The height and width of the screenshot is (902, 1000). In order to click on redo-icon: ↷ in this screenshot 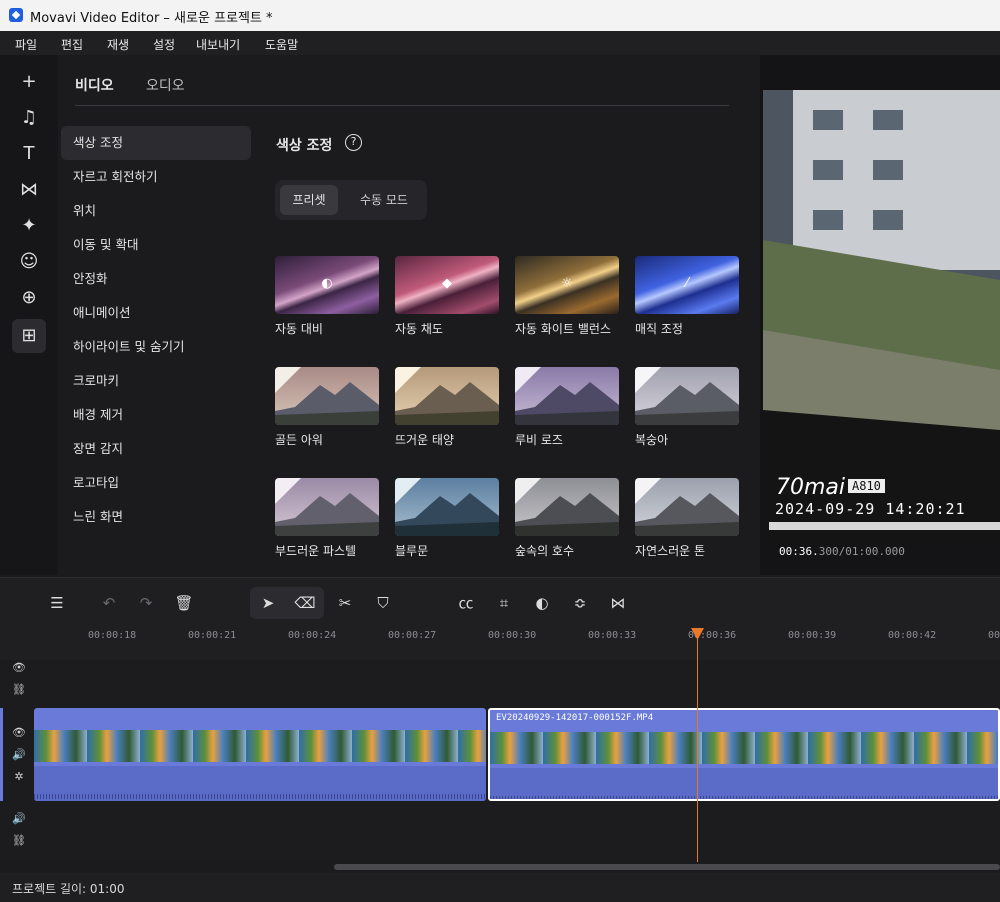, I will do `click(146, 603)`.